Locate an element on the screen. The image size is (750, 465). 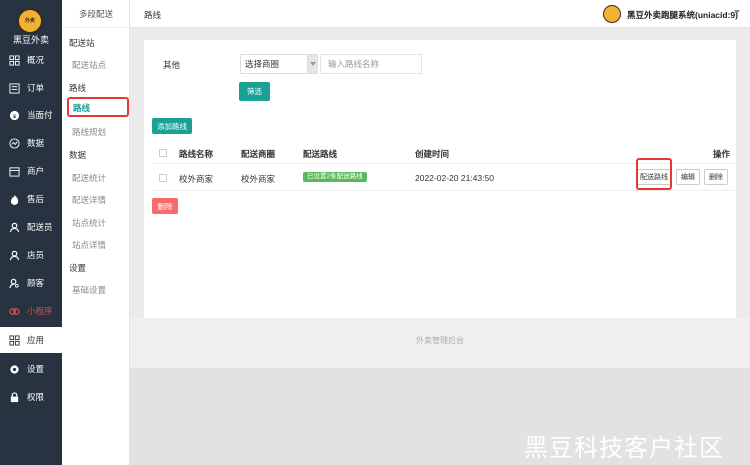
route-area: 校外商家 is located at coordinates (258, 179).